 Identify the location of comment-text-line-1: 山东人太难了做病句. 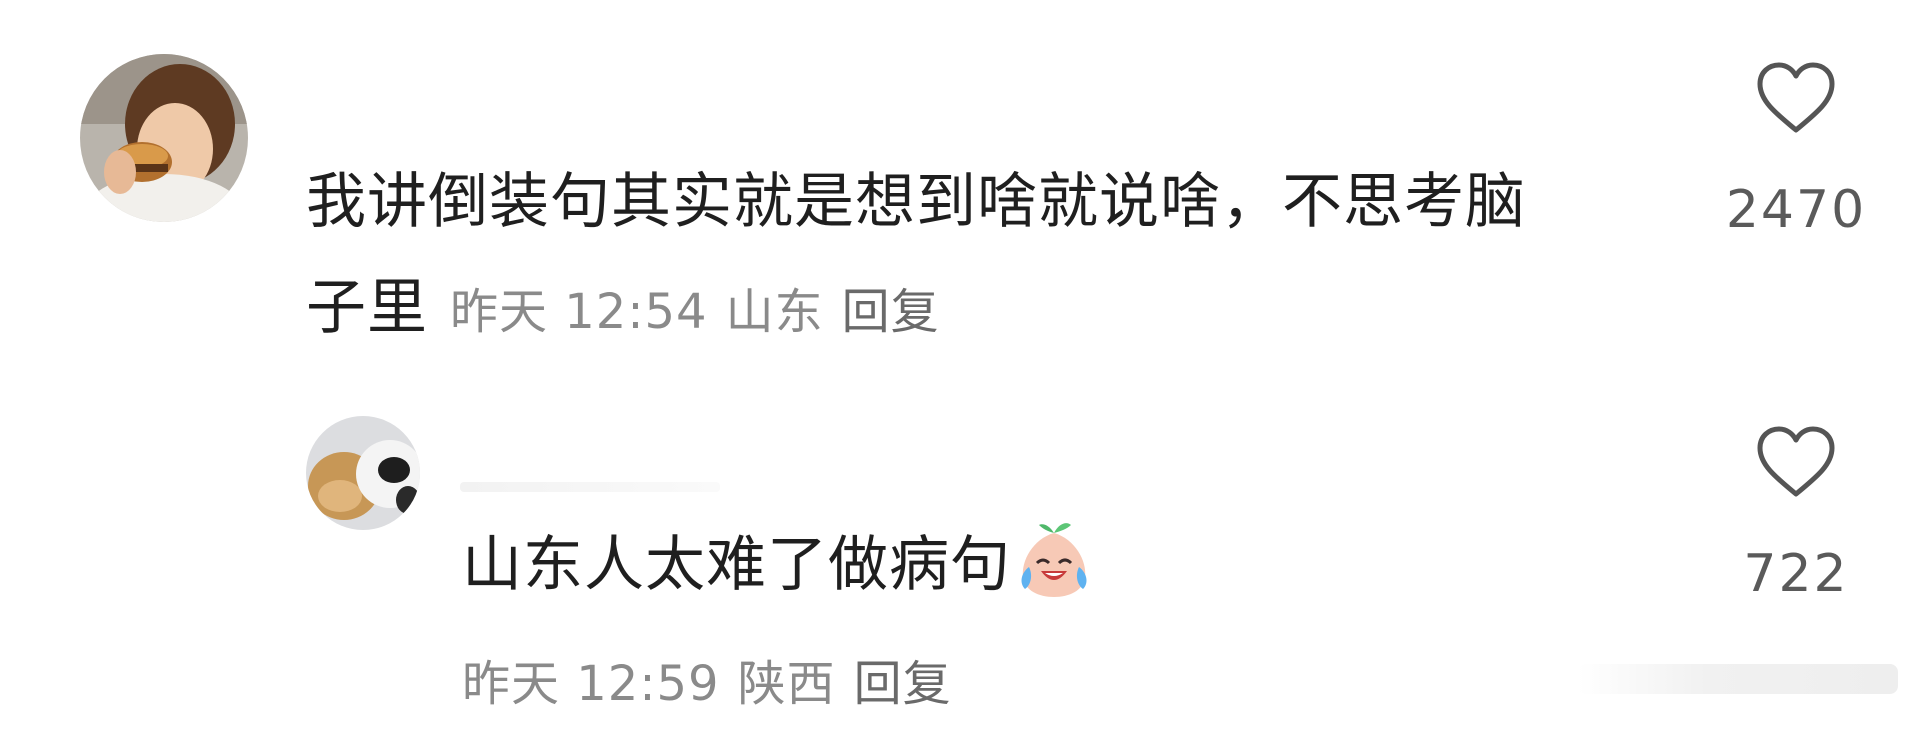
(736, 565).